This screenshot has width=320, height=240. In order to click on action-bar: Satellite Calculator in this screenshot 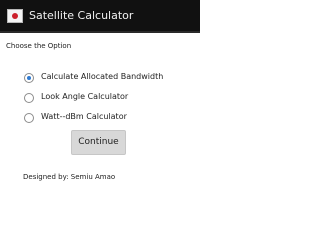, I will do `click(100, 16)`.